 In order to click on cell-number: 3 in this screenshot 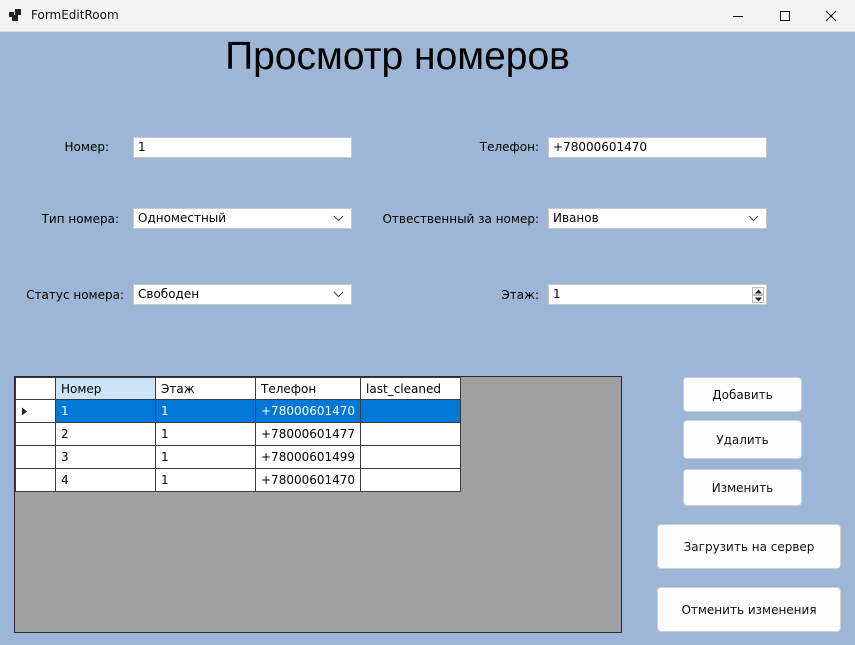, I will do `click(105, 457)`.